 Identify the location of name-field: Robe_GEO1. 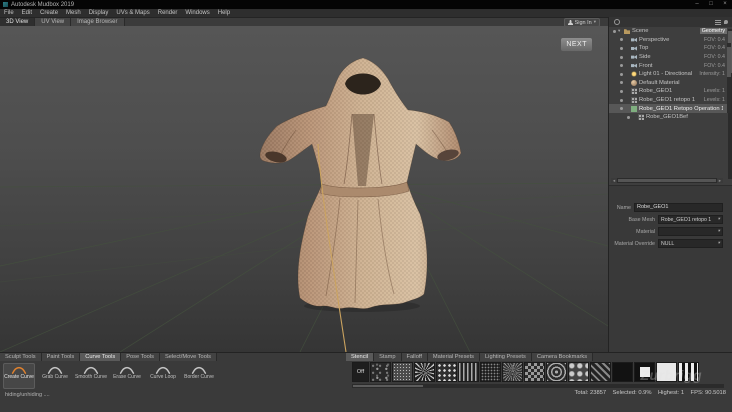
(678, 207).